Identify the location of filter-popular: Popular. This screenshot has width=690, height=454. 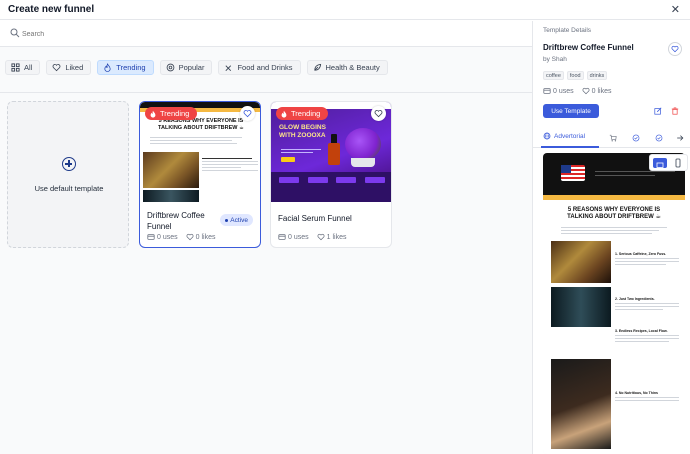
(186, 67).